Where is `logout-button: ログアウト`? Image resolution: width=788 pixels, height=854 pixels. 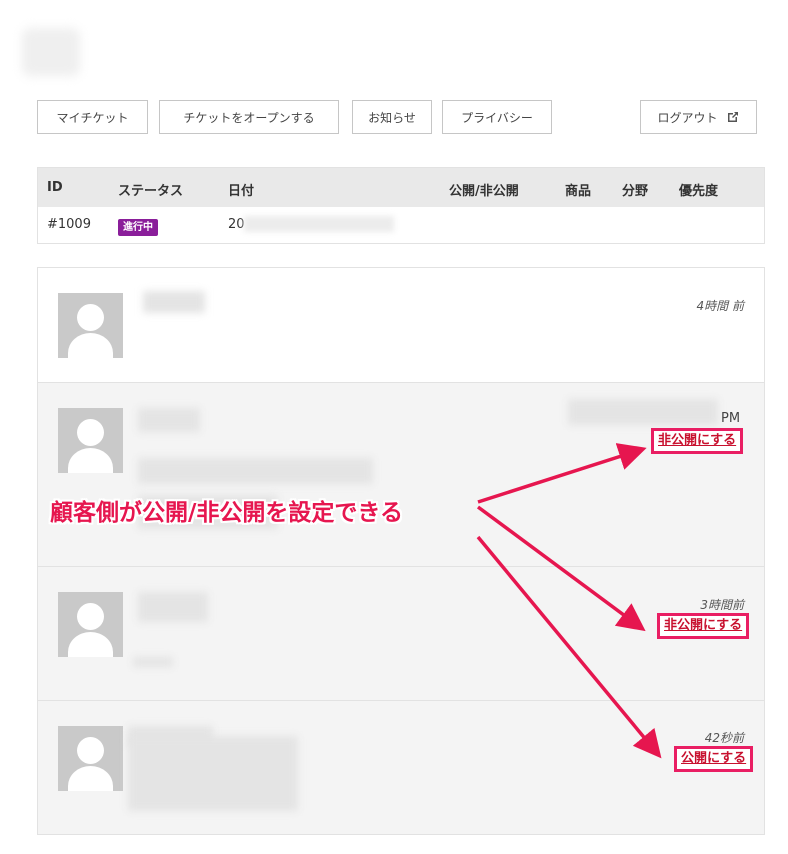
logout-button: ログアウト is located at coordinates (698, 117).